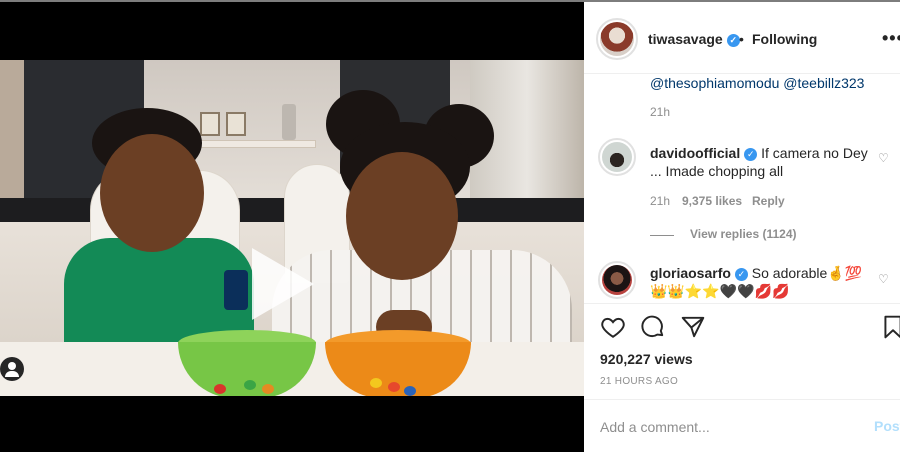 The image size is (900, 452). Describe the element at coordinates (743, 234) in the screenshot. I see `view-replies-button: View replies (1124)` at that location.